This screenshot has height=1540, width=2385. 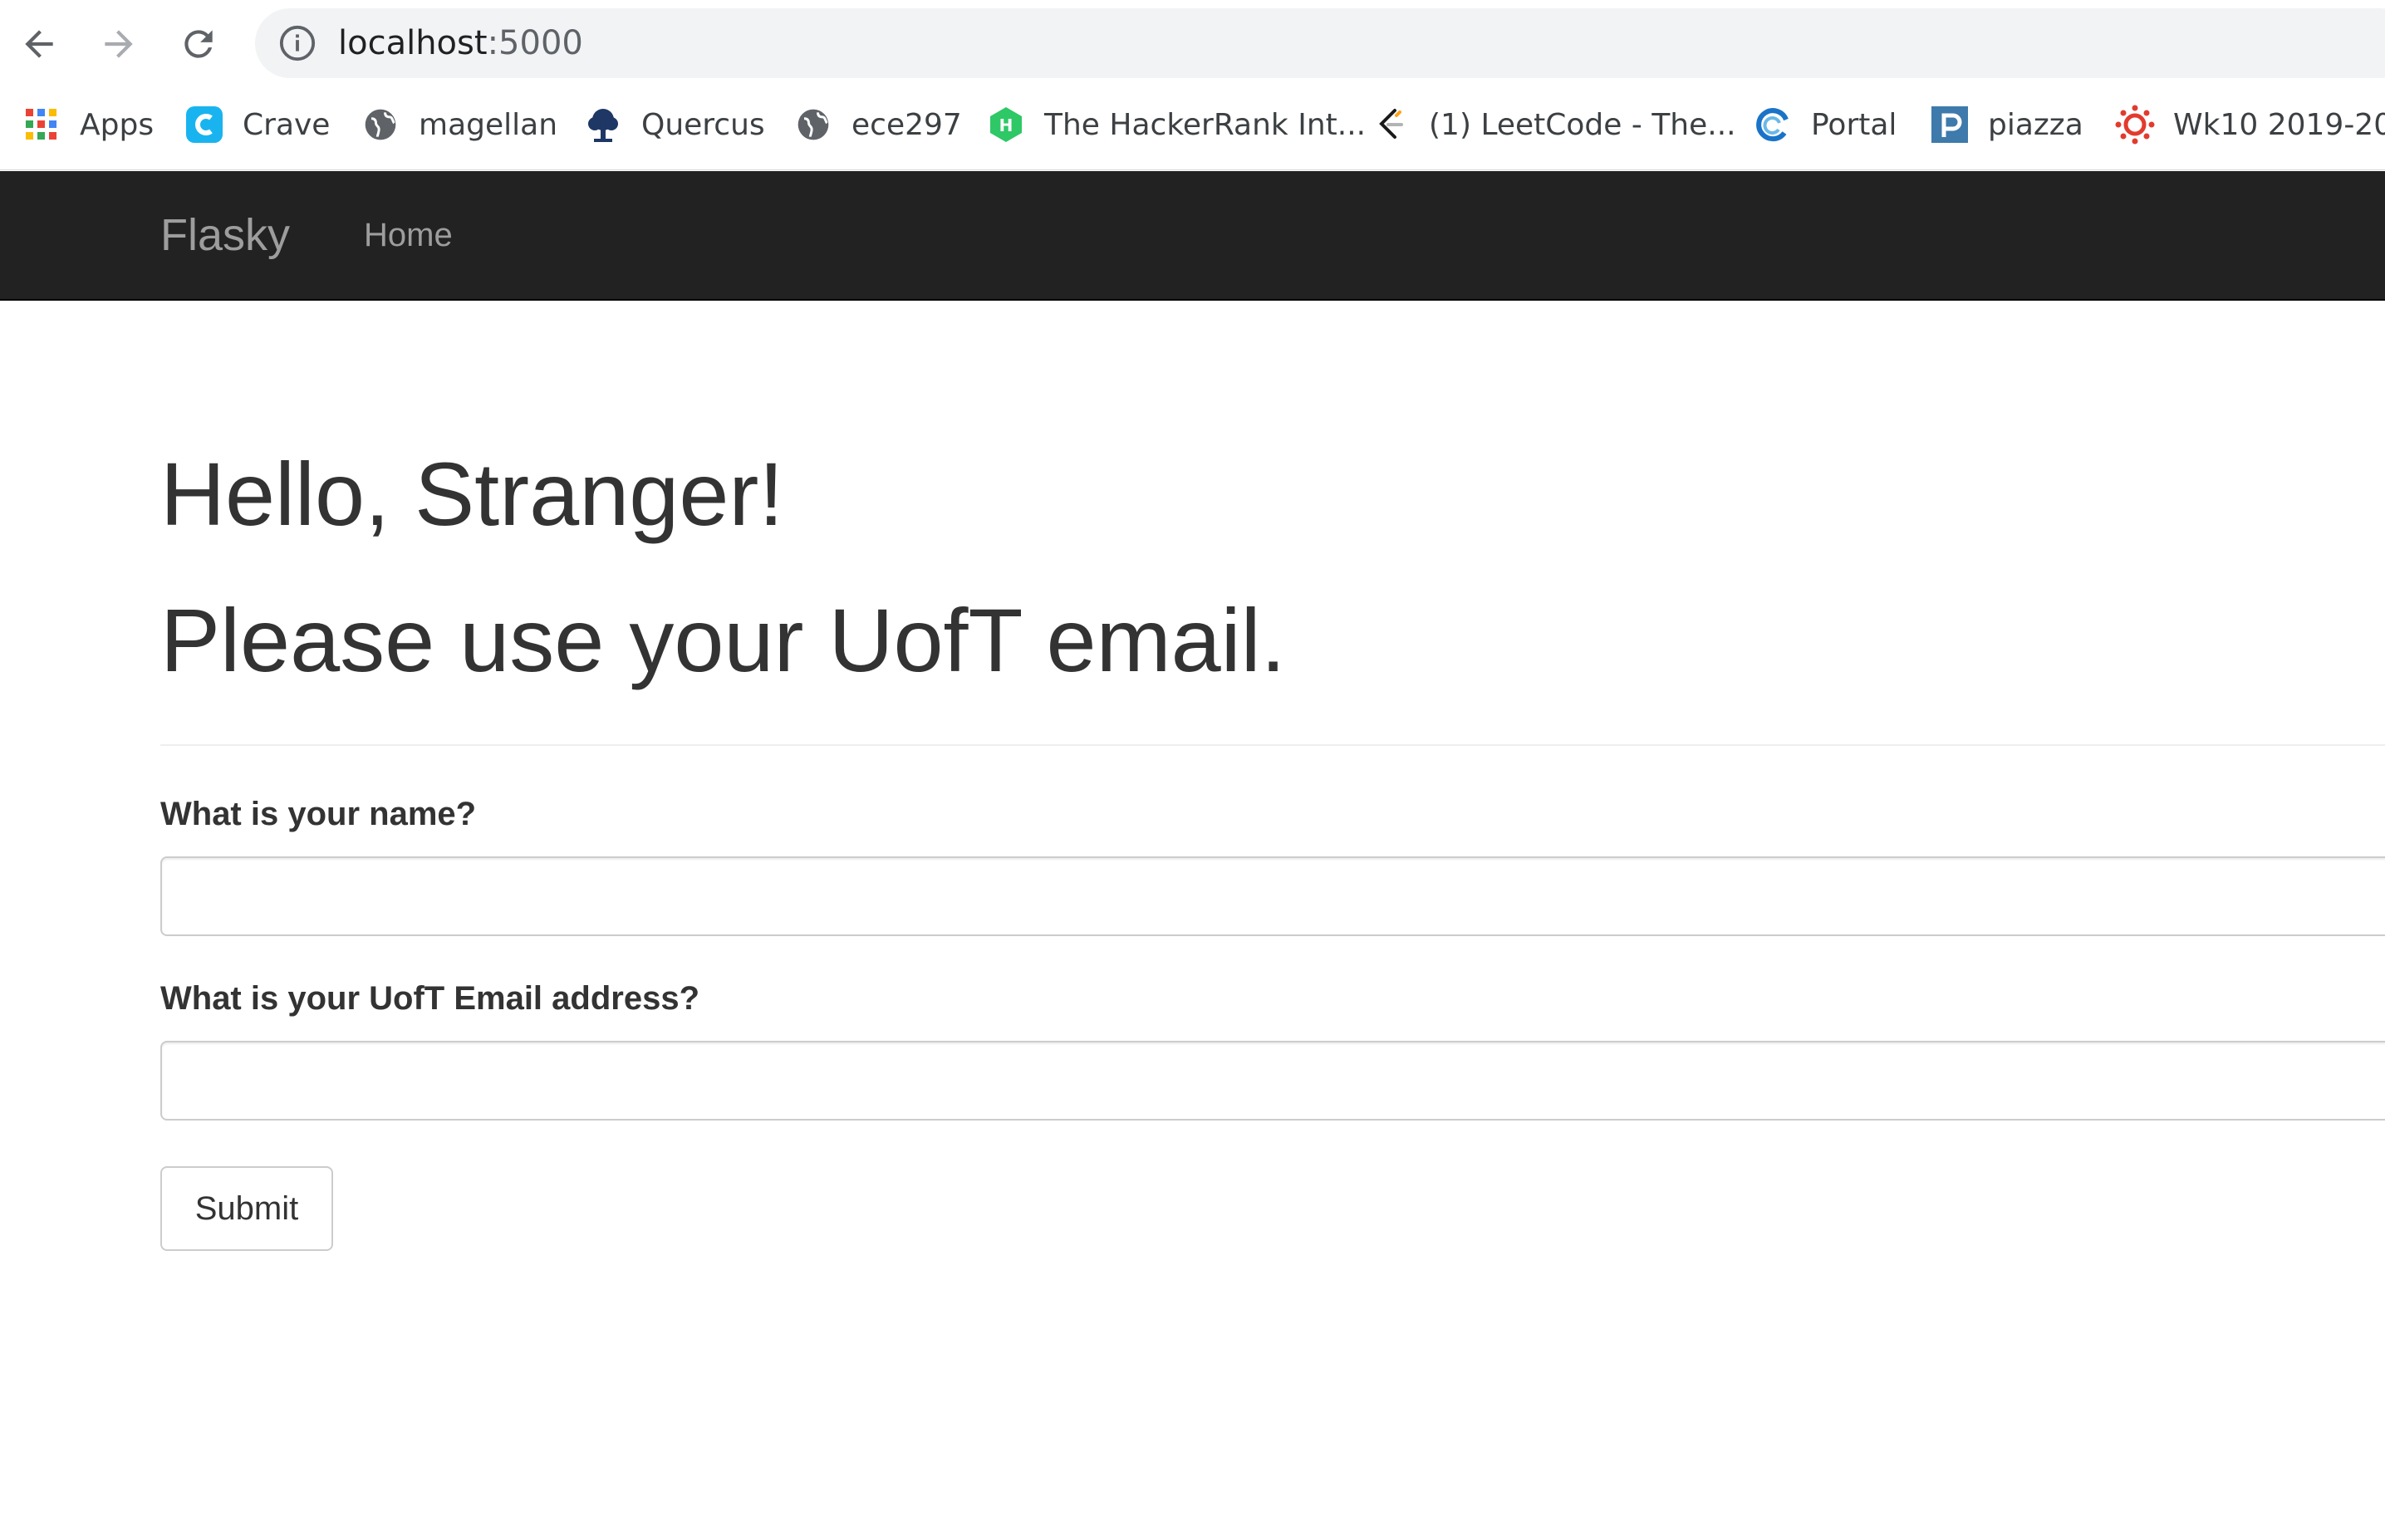 I want to click on piazza-icon, so click(x=1950, y=125).